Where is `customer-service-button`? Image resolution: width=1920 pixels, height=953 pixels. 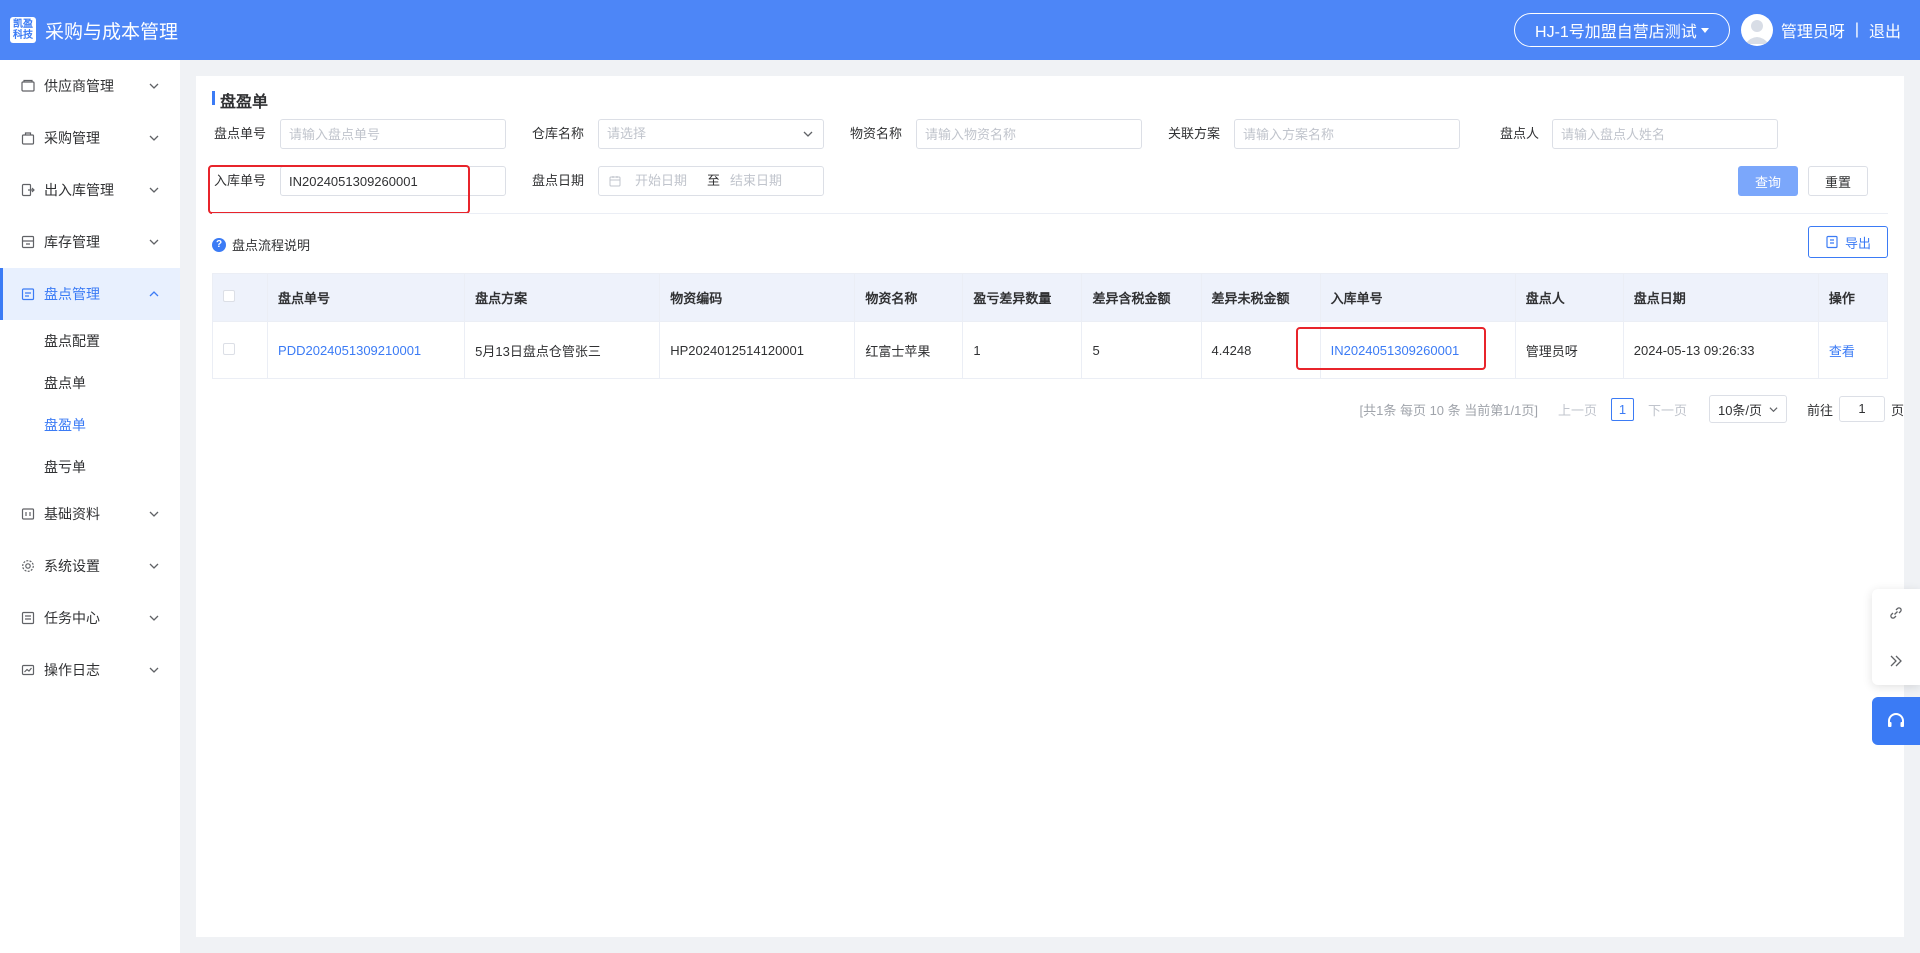 customer-service-button is located at coordinates (1896, 721).